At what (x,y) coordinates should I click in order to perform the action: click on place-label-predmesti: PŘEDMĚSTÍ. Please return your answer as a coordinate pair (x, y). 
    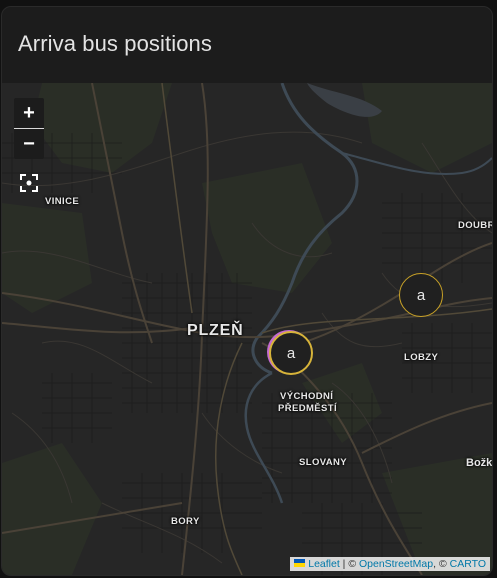
    Looking at the image, I should click on (308, 408).